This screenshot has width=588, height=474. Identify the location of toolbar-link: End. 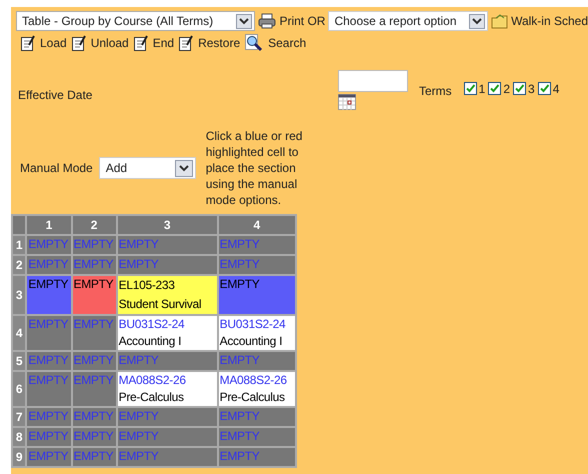
(154, 43).